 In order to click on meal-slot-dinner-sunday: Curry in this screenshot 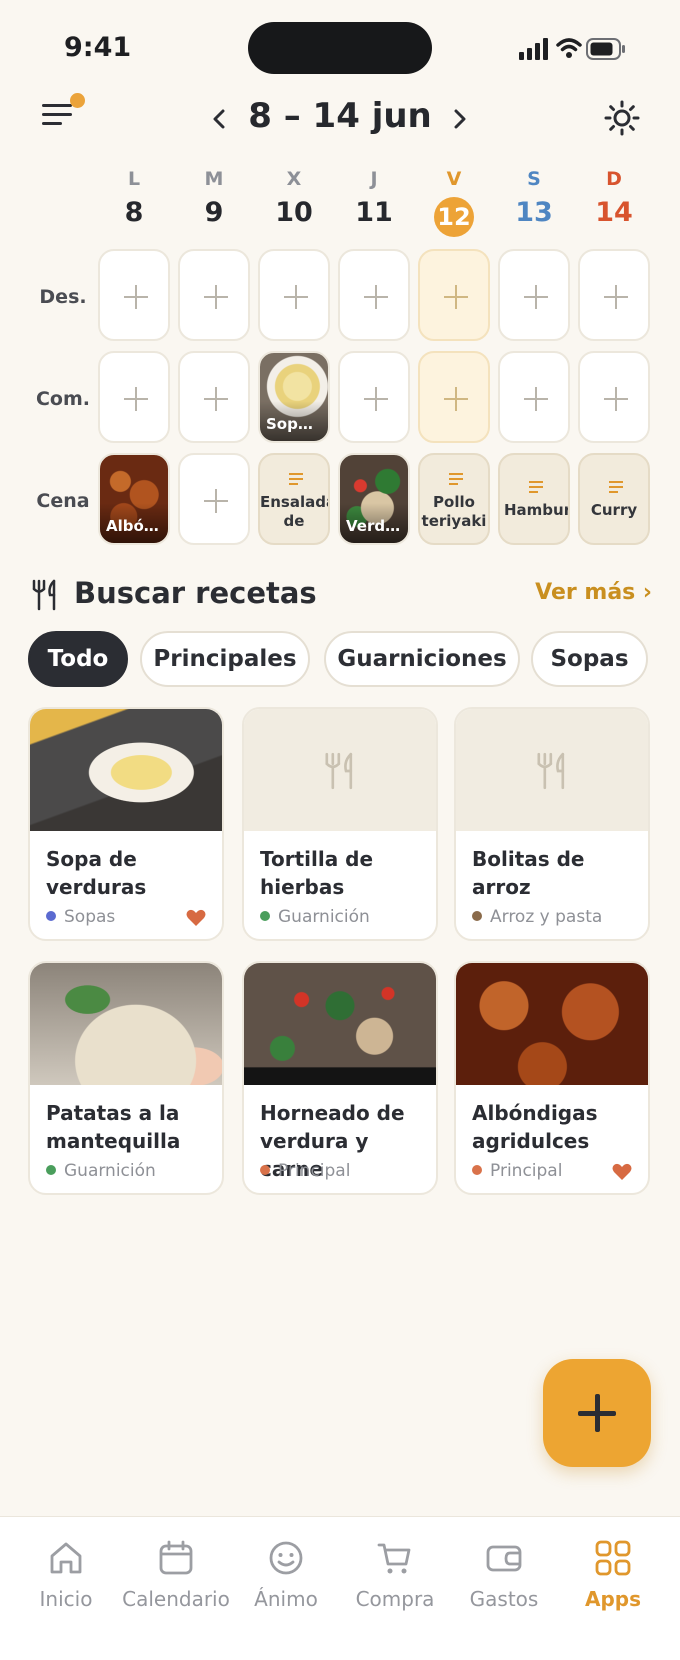, I will do `click(614, 499)`.